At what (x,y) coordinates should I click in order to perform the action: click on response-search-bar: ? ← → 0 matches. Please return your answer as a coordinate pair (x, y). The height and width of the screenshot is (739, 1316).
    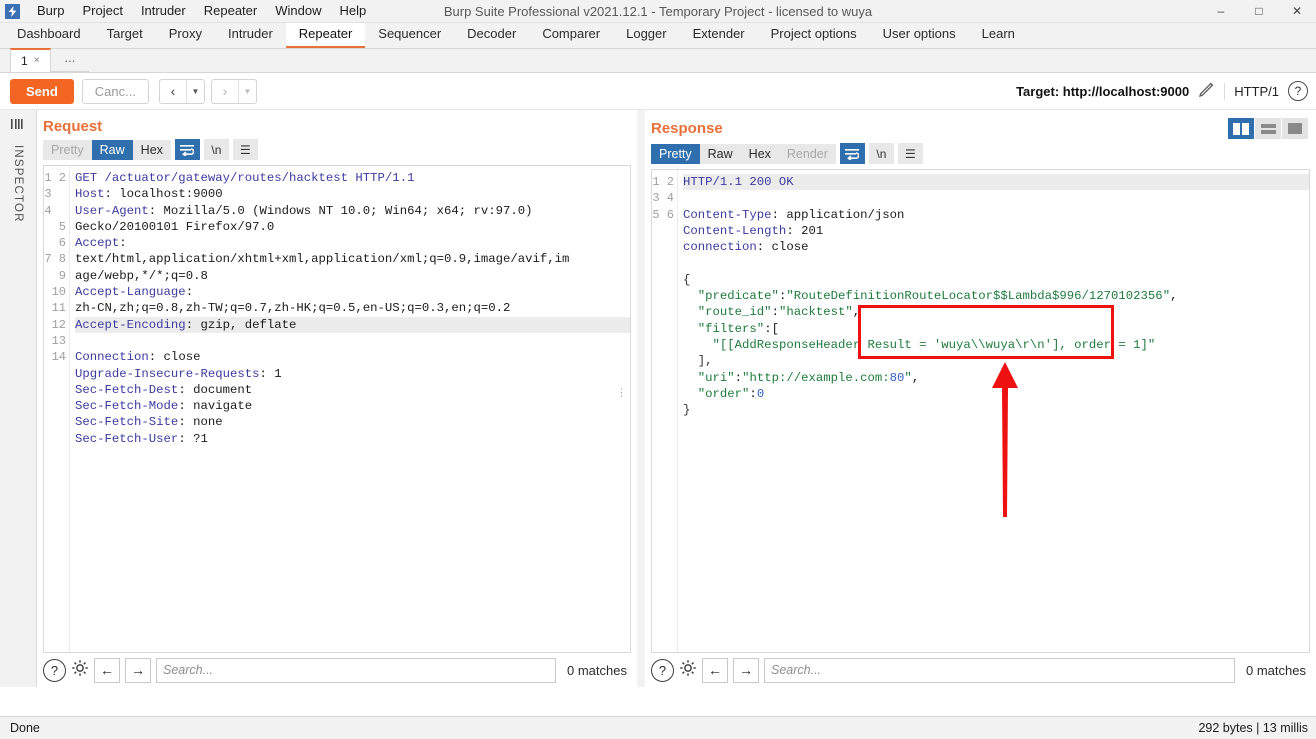
    Looking at the image, I should click on (980, 670).